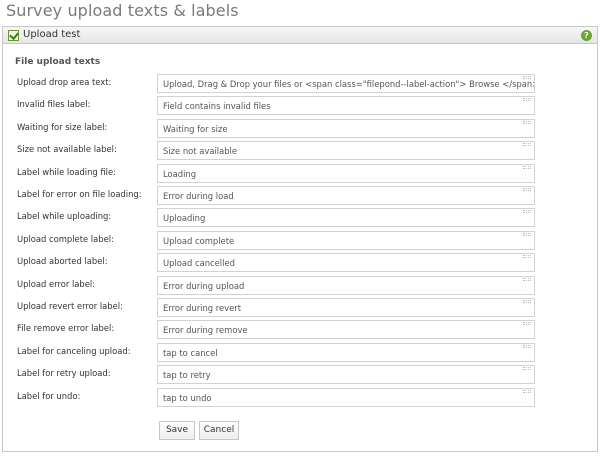  Describe the element at coordinates (177, 430) in the screenshot. I see `save-button: Save` at that location.